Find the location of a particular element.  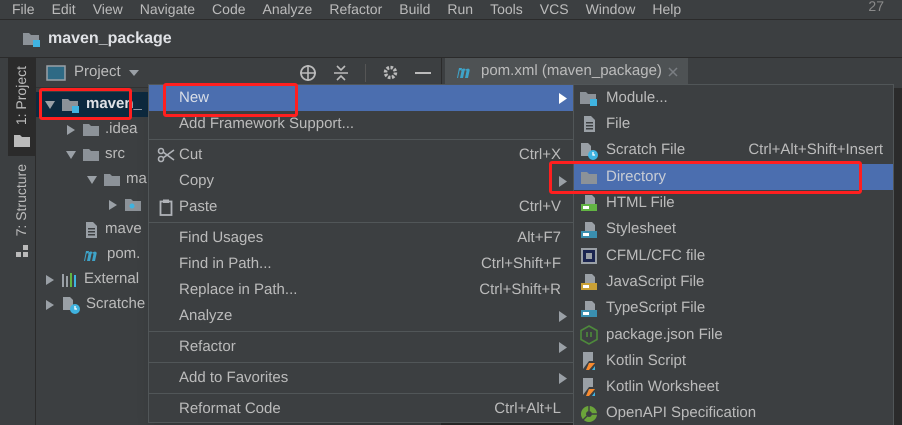

shortcut-text: Ctrl+V is located at coordinates (539, 206).